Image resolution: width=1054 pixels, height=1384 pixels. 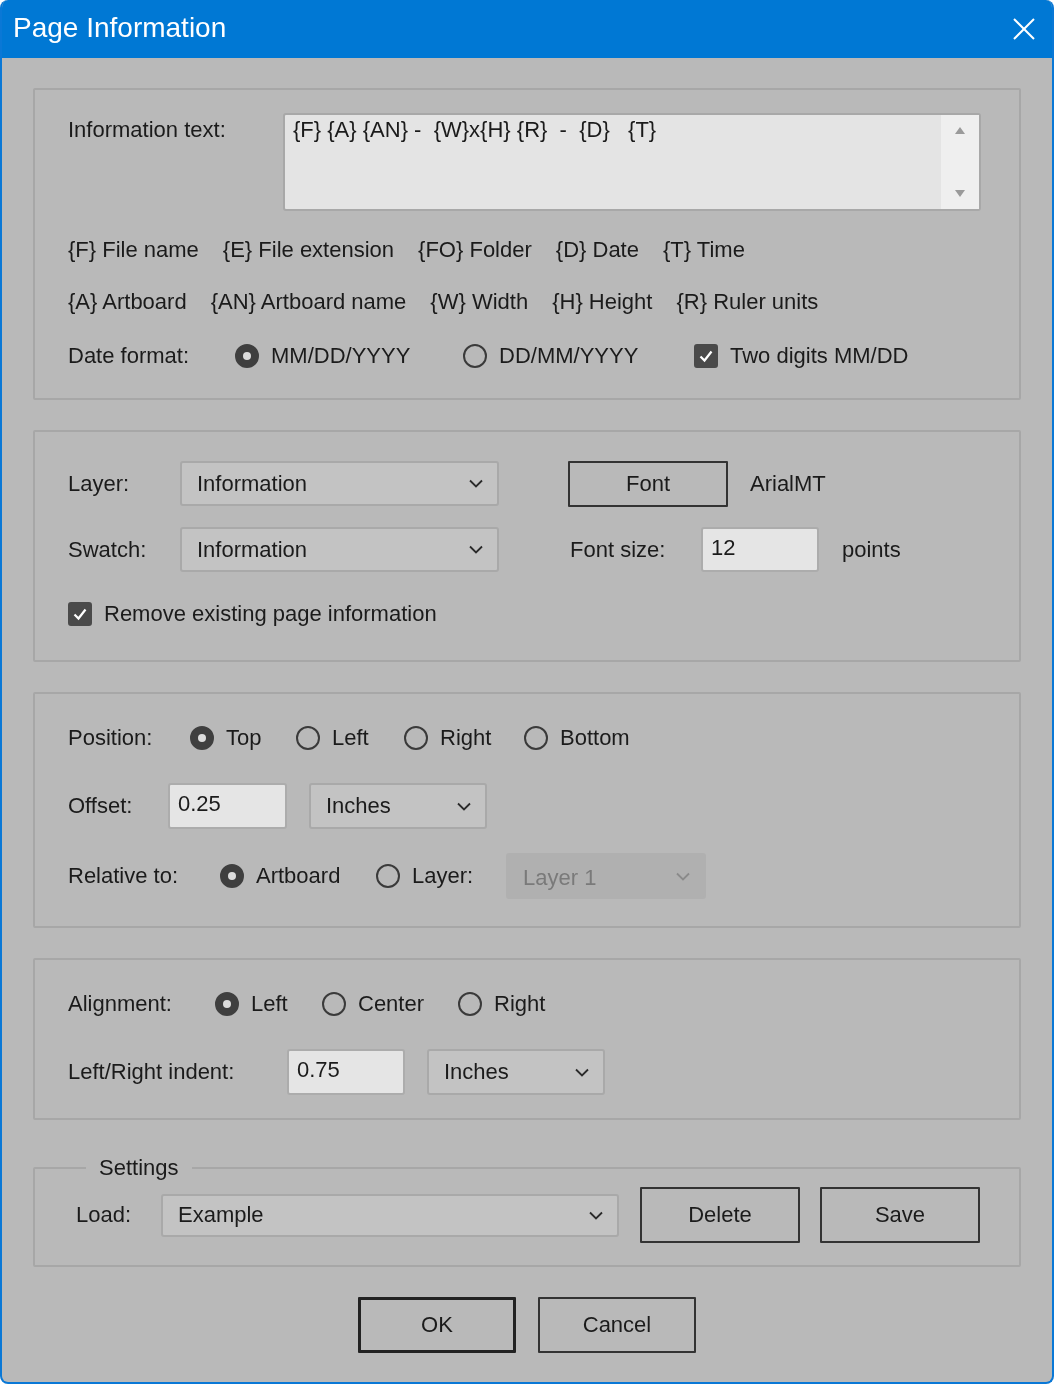 I want to click on scrollbar, so click(x=960, y=162).